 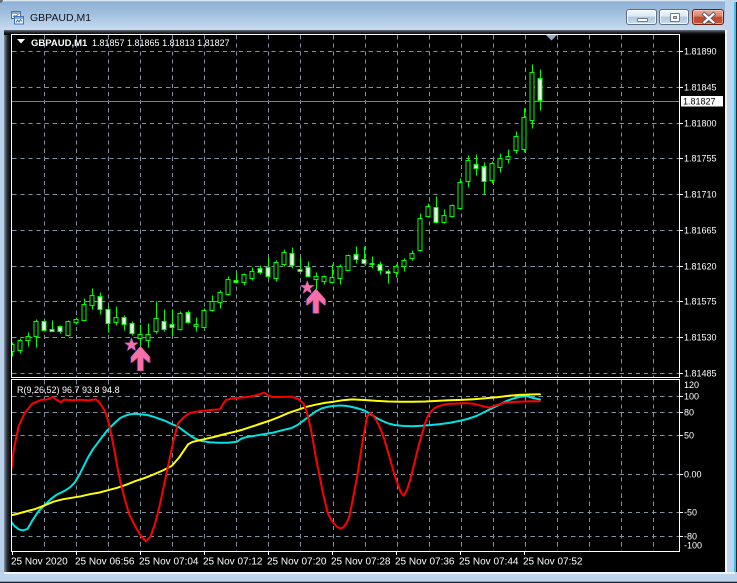 I want to click on svg-text: 25 Nov 07:20, so click(x=297, y=562).